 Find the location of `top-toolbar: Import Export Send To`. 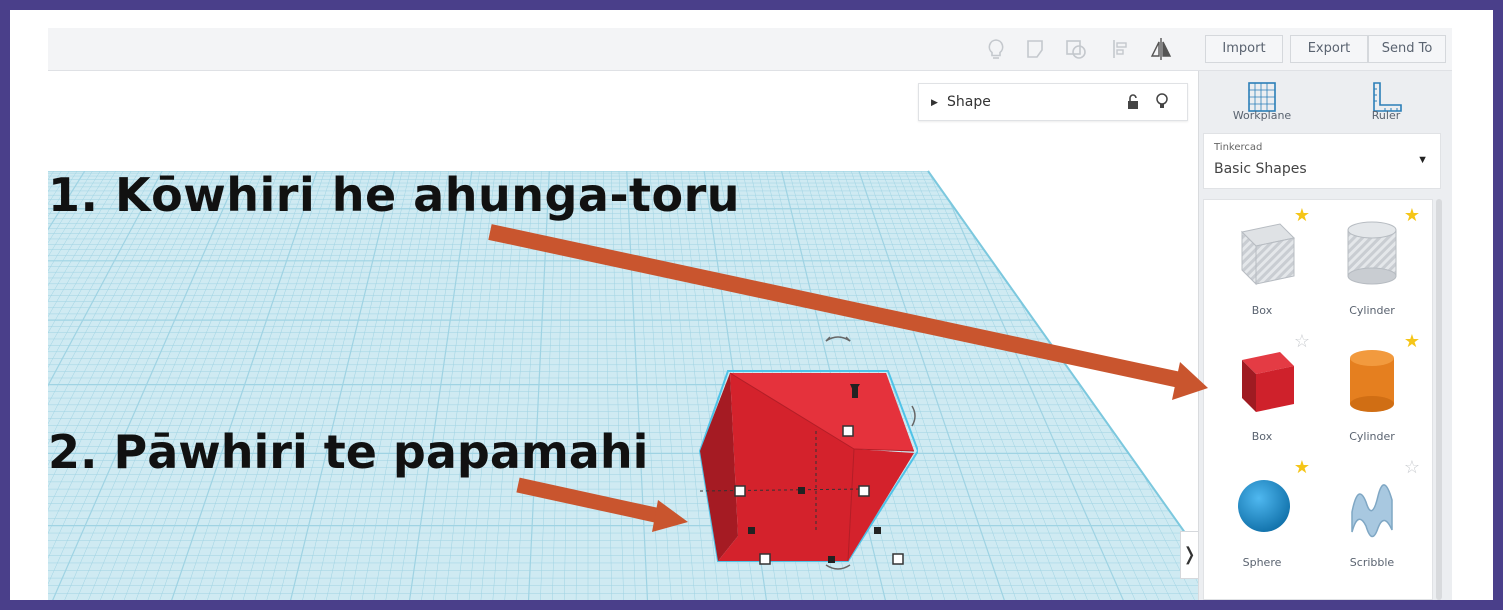

top-toolbar: Import Export Send To is located at coordinates (750, 49).